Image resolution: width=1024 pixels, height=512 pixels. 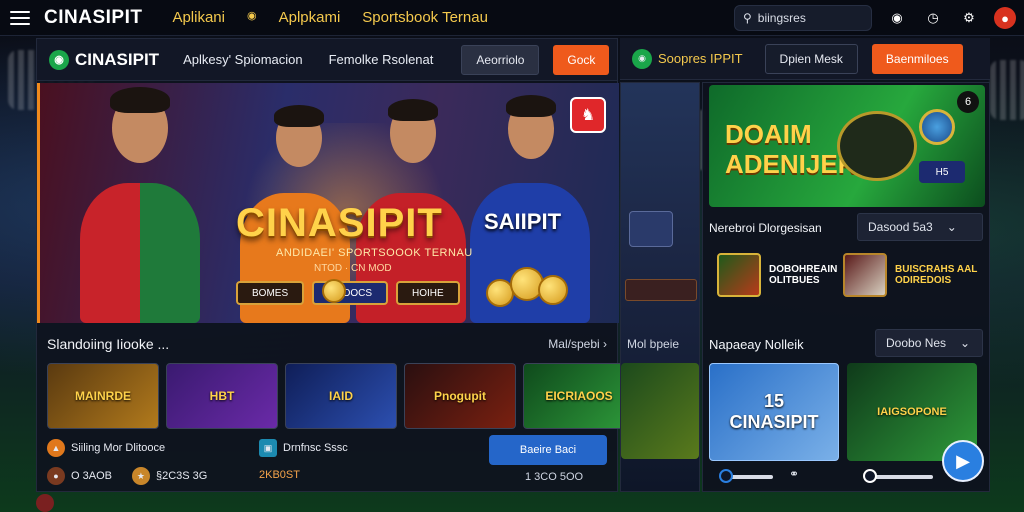 What do you see at coordinates (500, 59) in the screenshot?
I see `panel-ghost-button: Aeorriolo` at bounding box center [500, 59].